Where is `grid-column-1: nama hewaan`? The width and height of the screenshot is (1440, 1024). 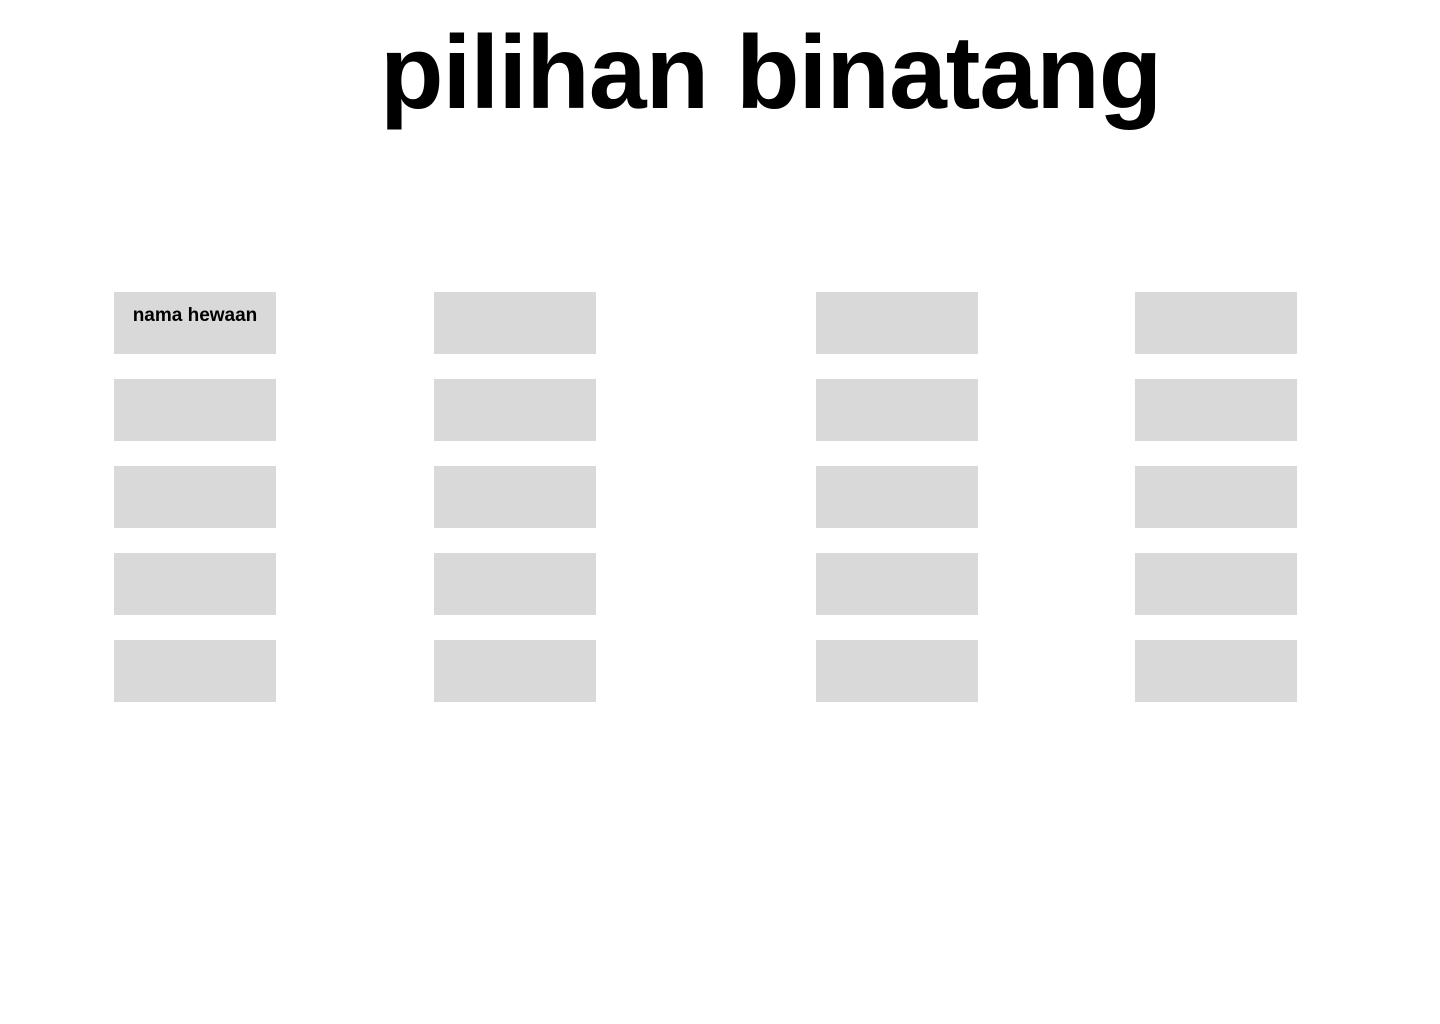 grid-column-1: nama hewaan is located at coordinates (195, 509).